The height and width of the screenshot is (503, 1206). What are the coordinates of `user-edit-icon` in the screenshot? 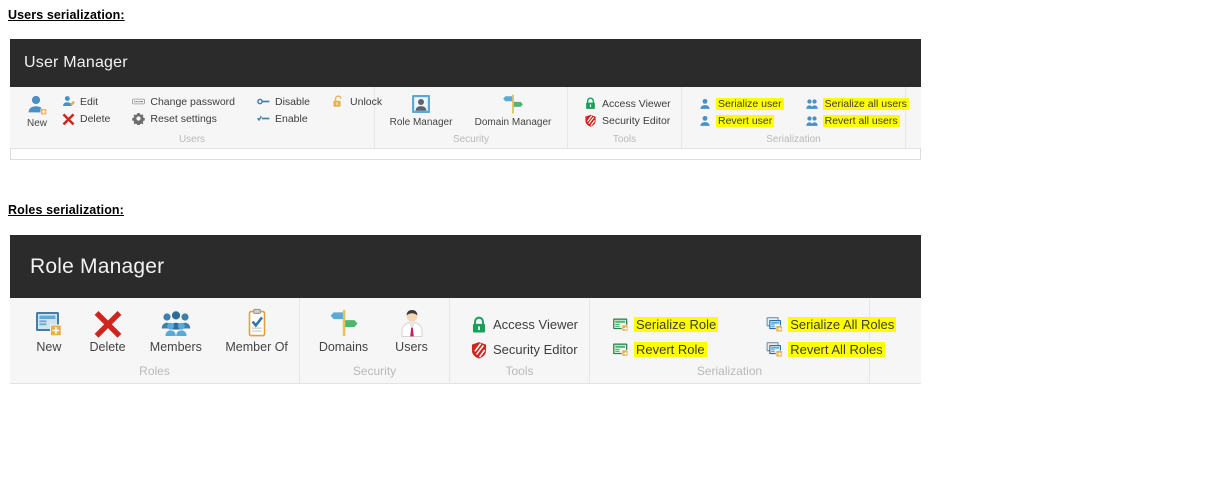 It's located at (68, 101).